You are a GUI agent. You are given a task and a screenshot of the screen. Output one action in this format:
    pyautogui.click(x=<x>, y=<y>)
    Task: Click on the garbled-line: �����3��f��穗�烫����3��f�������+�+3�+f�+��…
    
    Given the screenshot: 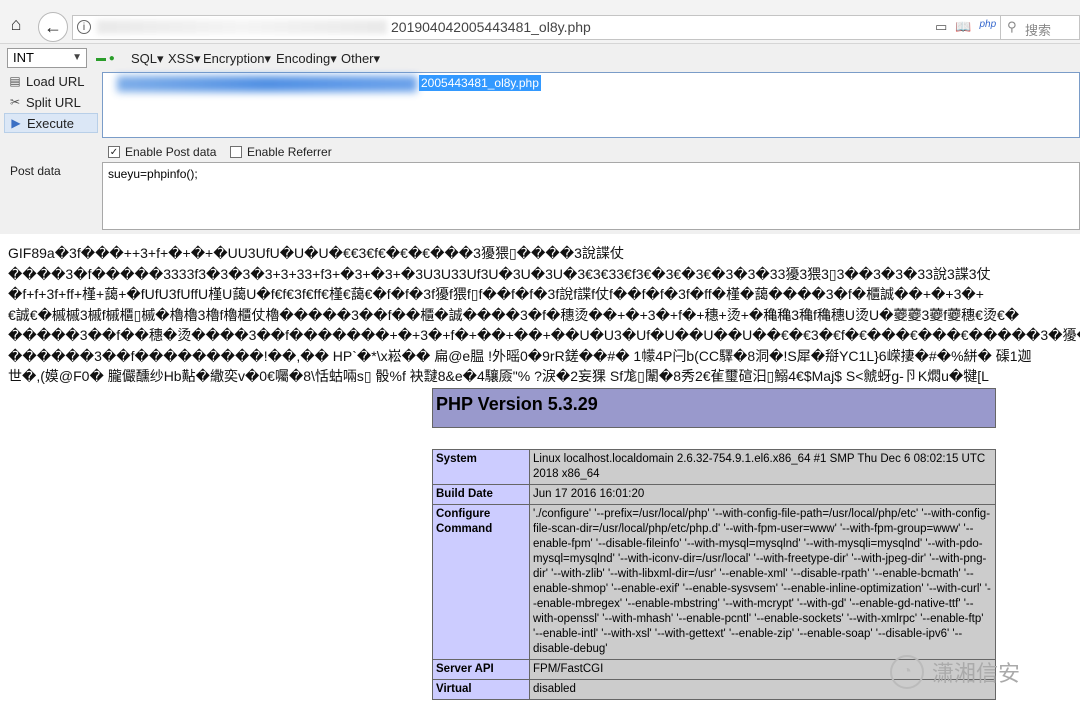 What is the action you would take?
    pyautogui.click(x=544, y=335)
    